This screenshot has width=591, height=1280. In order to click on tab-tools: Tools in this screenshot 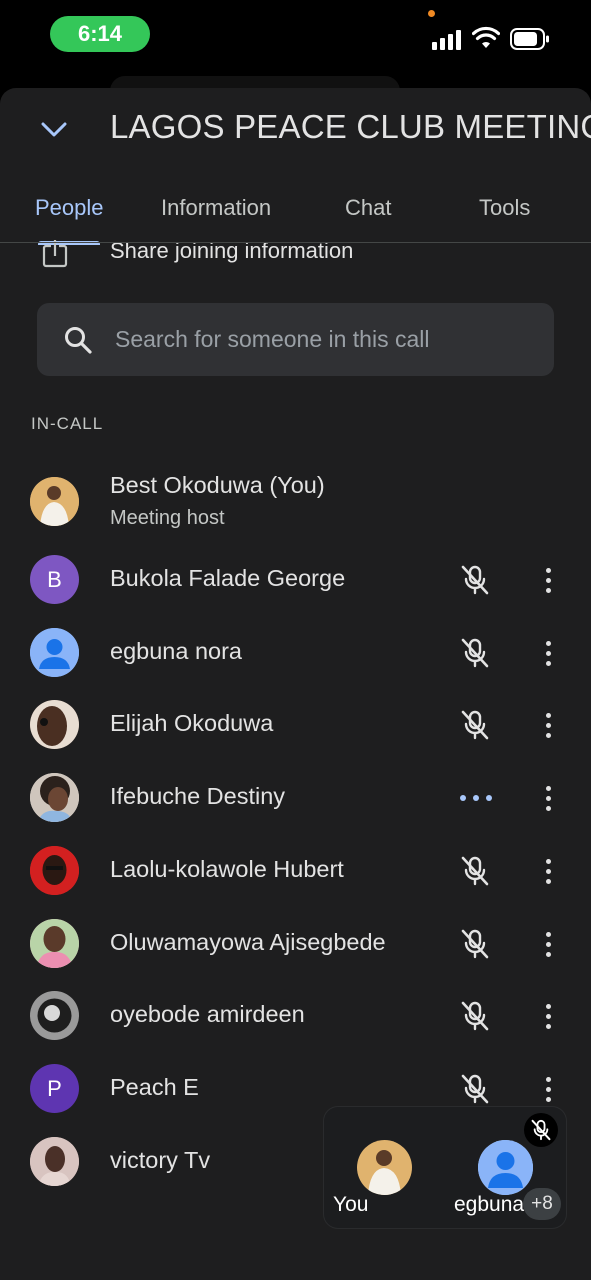, I will do `click(504, 208)`.